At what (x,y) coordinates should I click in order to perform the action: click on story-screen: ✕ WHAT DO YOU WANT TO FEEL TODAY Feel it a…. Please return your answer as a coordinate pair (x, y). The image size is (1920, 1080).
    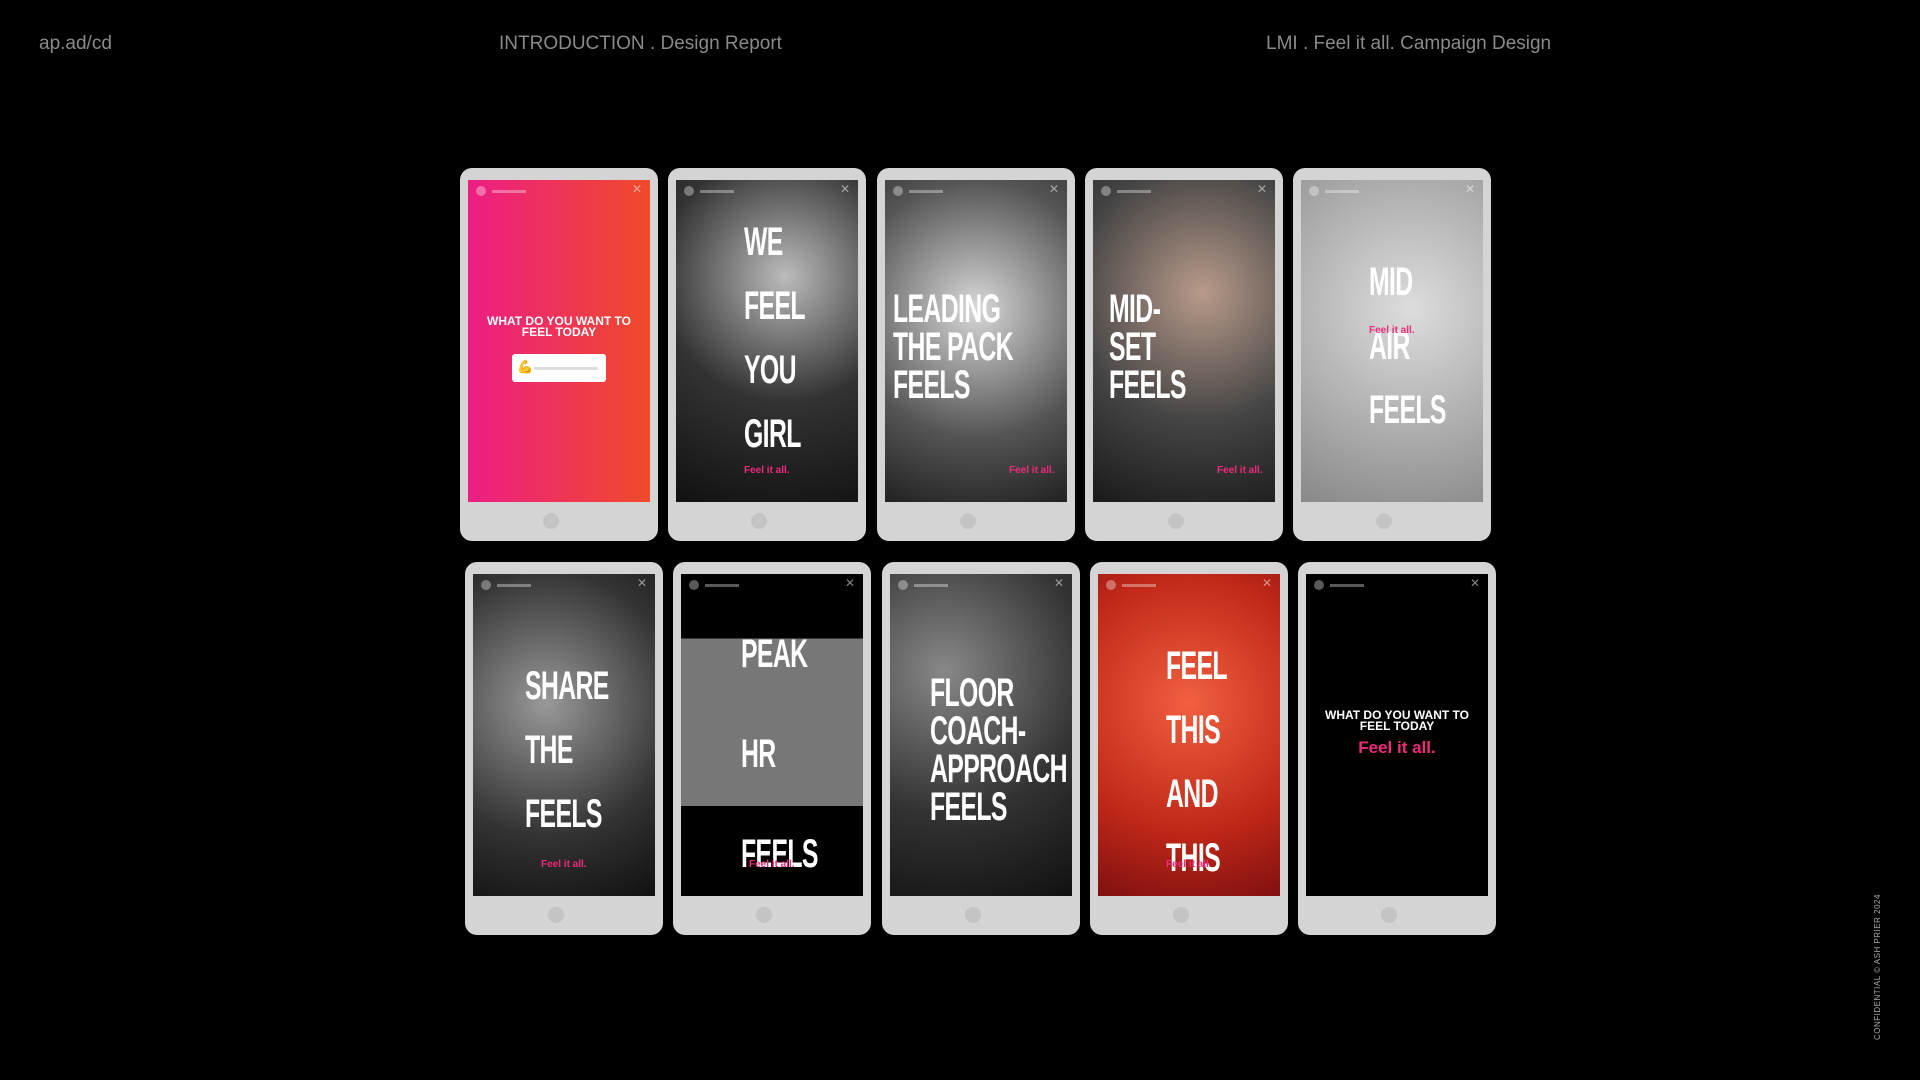
    Looking at the image, I should click on (1397, 735).